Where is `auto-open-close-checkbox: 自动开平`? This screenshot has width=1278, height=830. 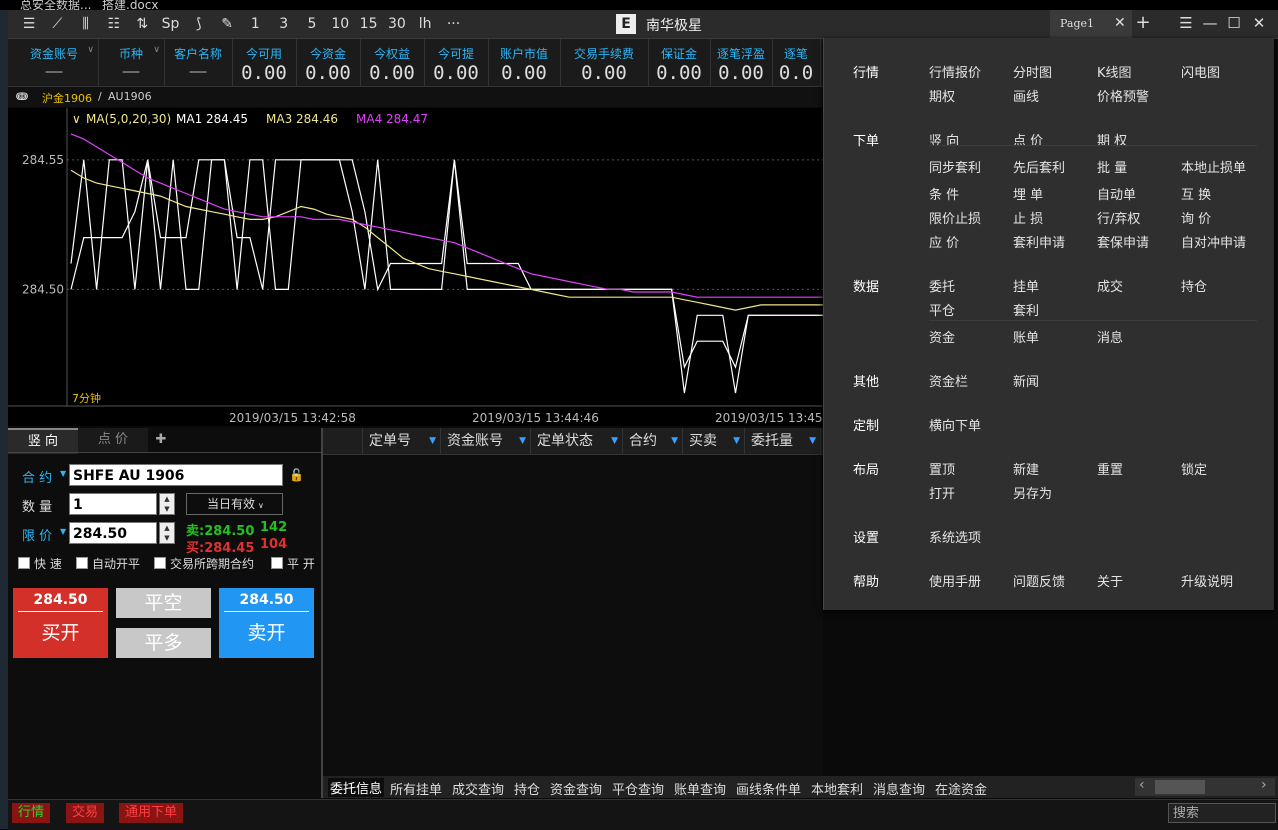 auto-open-close-checkbox: 自动开平 is located at coordinates (108, 563).